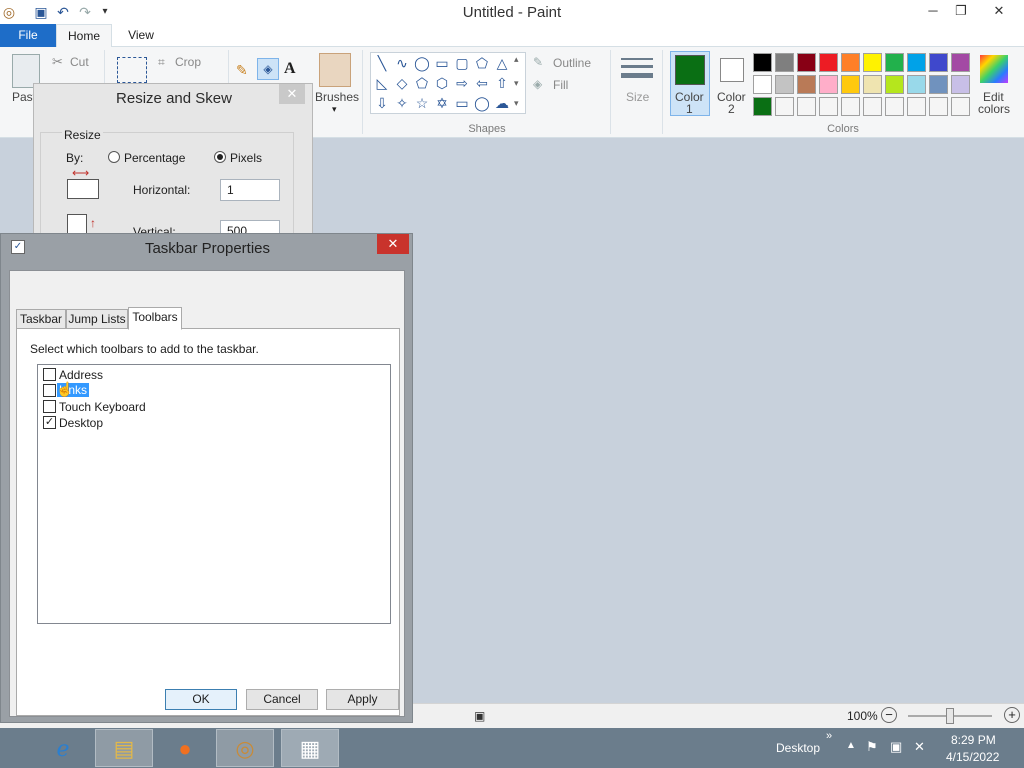 This screenshot has width=1024, height=768. I want to click on edit-colors-icon, so click(994, 69).